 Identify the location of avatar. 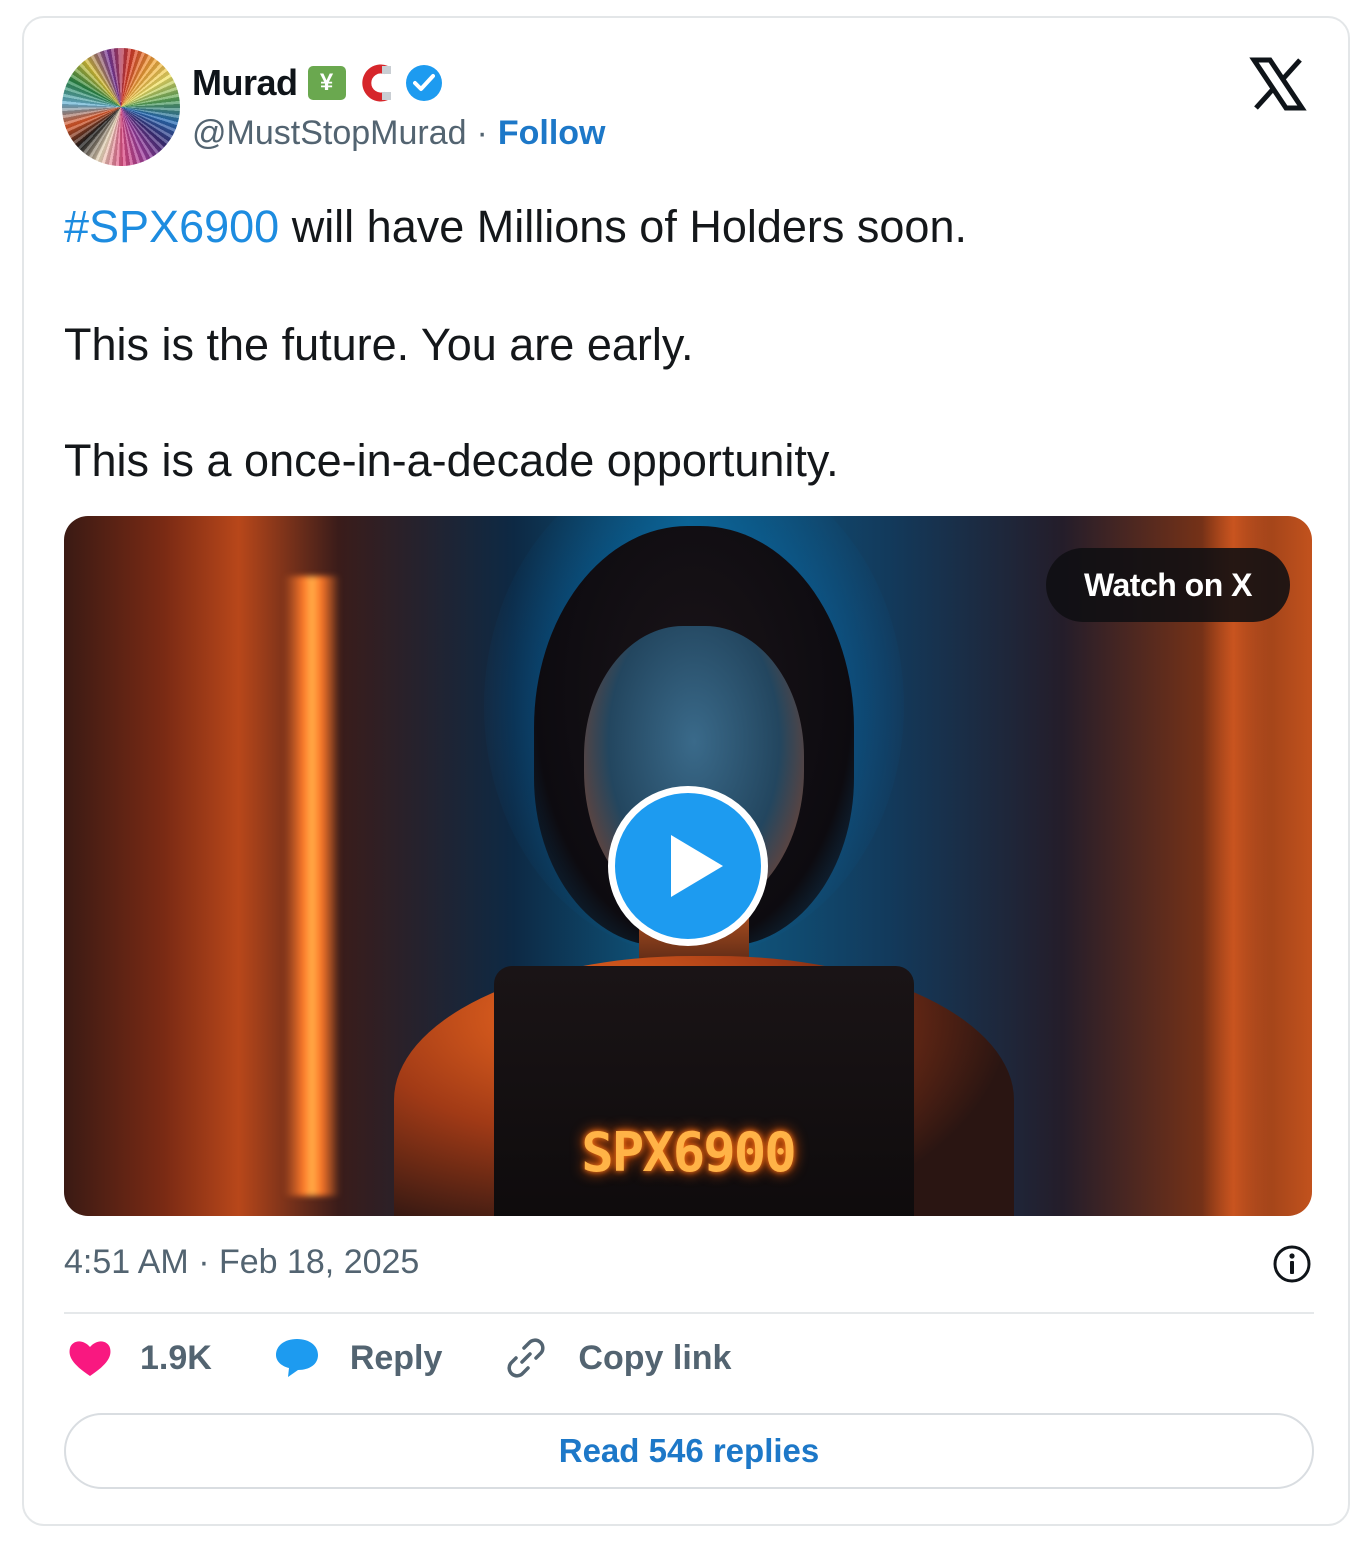
(121, 107).